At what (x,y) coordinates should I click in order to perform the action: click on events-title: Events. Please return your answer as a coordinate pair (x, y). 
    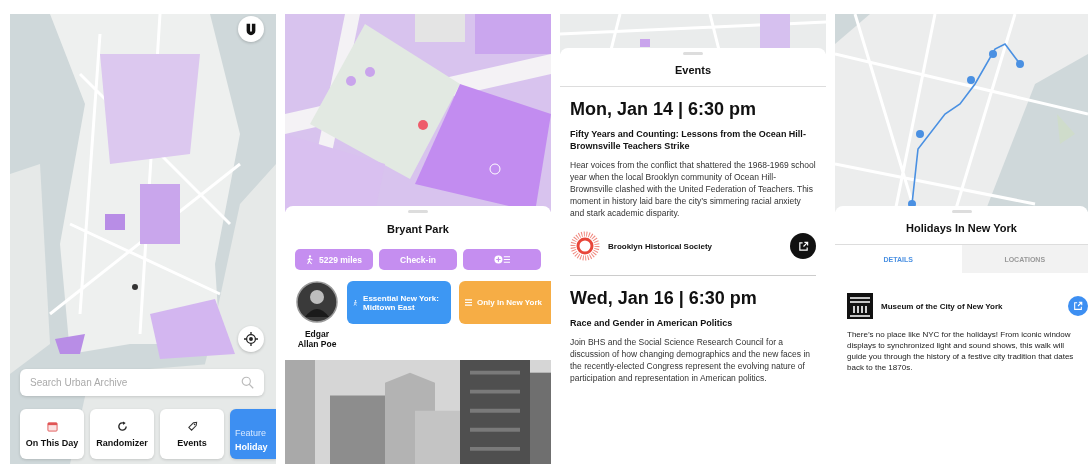
    Looking at the image, I should click on (693, 71).